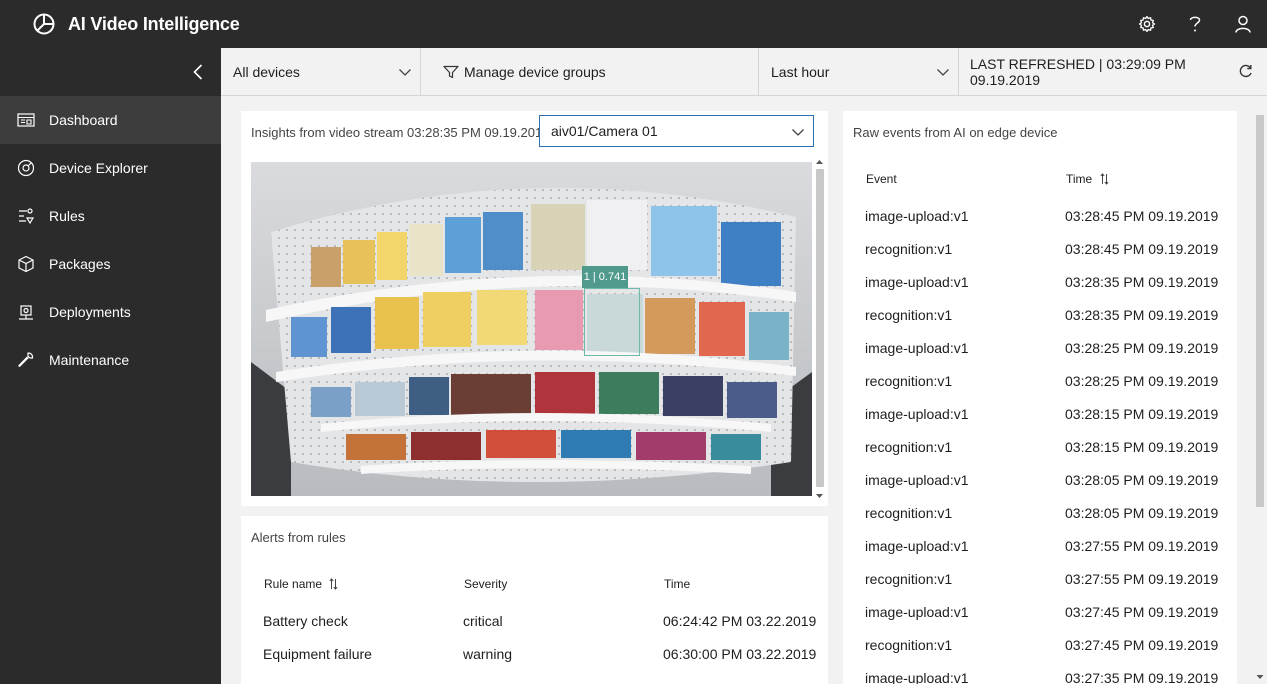 This screenshot has width=1267, height=684. What do you see at coordinates (83, 120) in the screenshot?
I see `sidebar-item-label: Dashboard` at bounding box center [83, 120].